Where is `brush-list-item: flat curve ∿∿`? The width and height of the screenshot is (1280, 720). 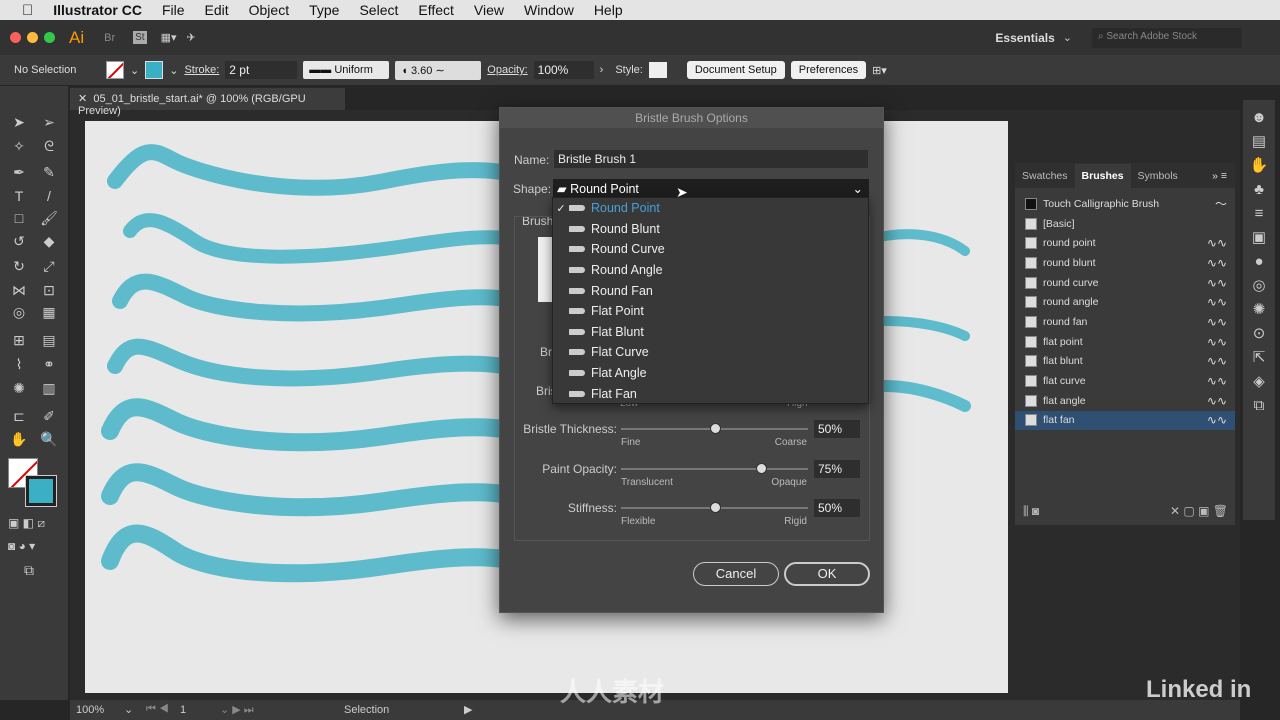
brush-list-item: flat curve ∿∿ is located at coordinates (1125, 381).